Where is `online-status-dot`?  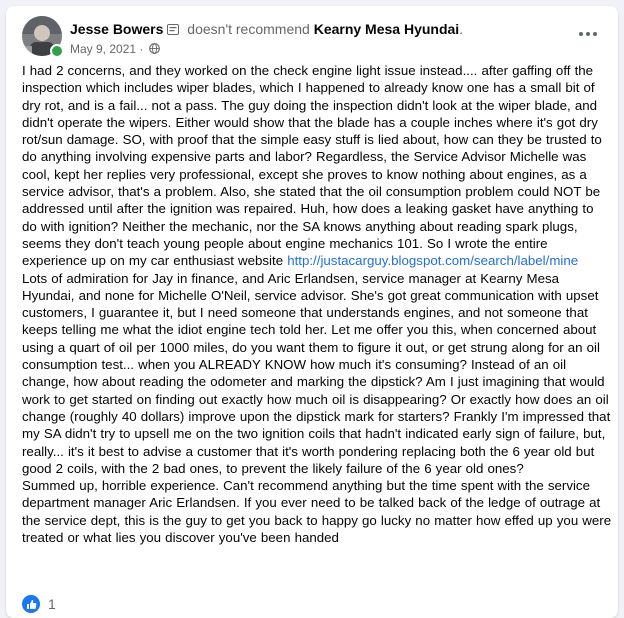 online-status-dot is located at coordinates (57, 51).